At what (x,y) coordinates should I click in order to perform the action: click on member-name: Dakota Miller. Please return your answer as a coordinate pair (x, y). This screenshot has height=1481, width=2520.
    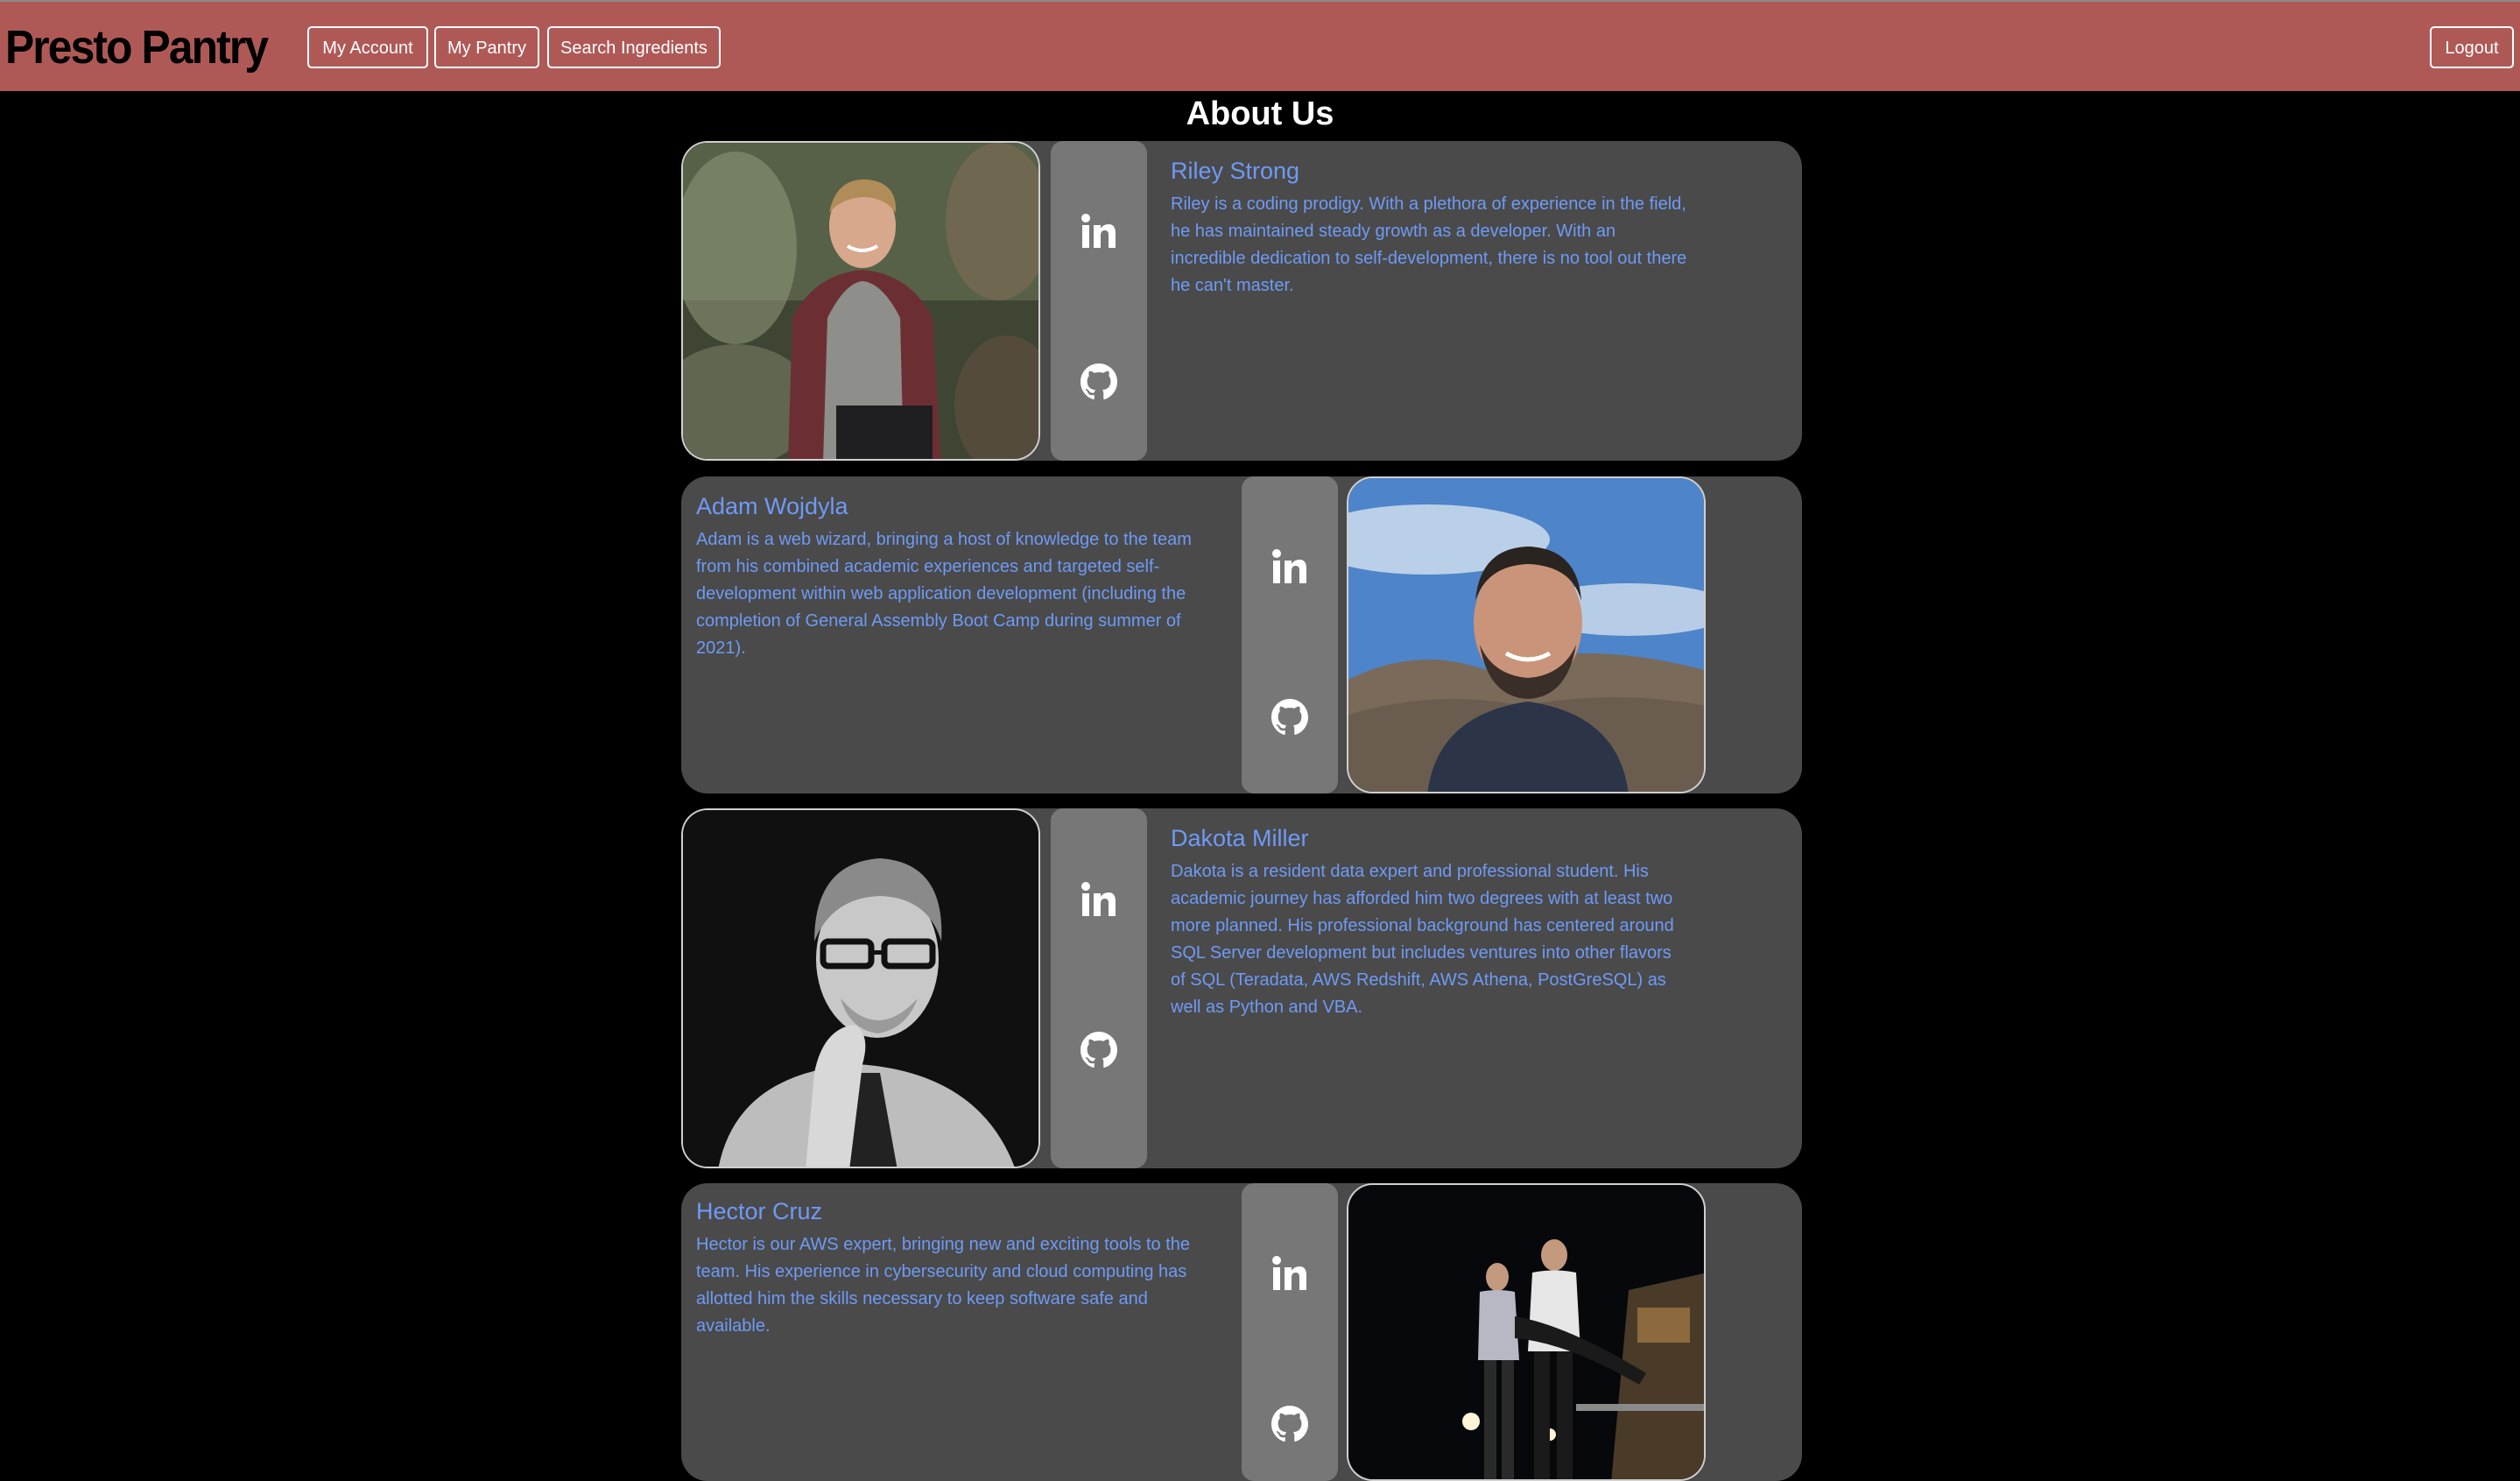
    Looking at the image, I should click on (1240, 838).